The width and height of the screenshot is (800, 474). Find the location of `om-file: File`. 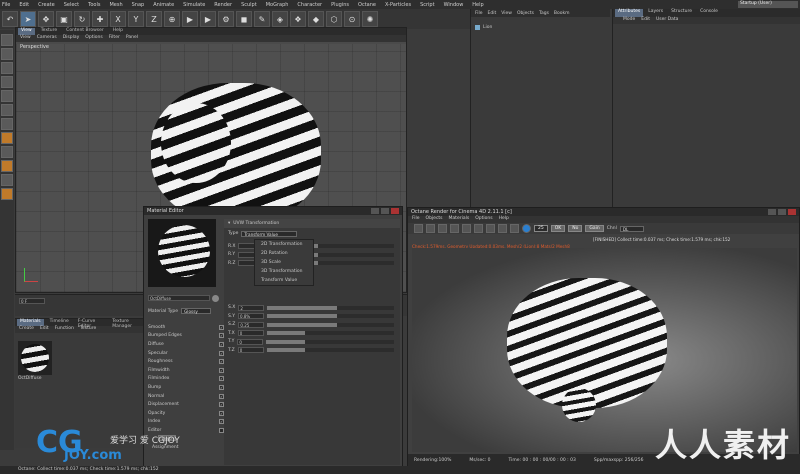

om-file: File is located at coordinates (479, 13).